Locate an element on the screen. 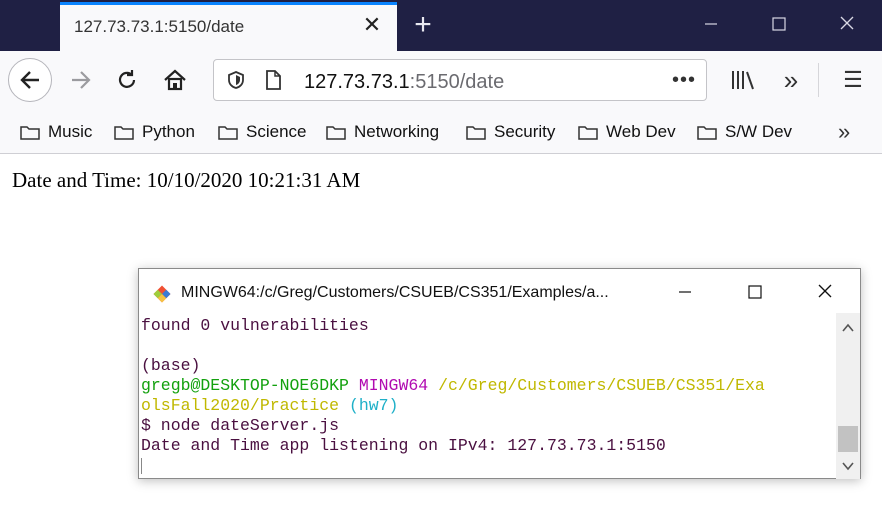  chevron-down-icon is located at coordinates (848, 466).